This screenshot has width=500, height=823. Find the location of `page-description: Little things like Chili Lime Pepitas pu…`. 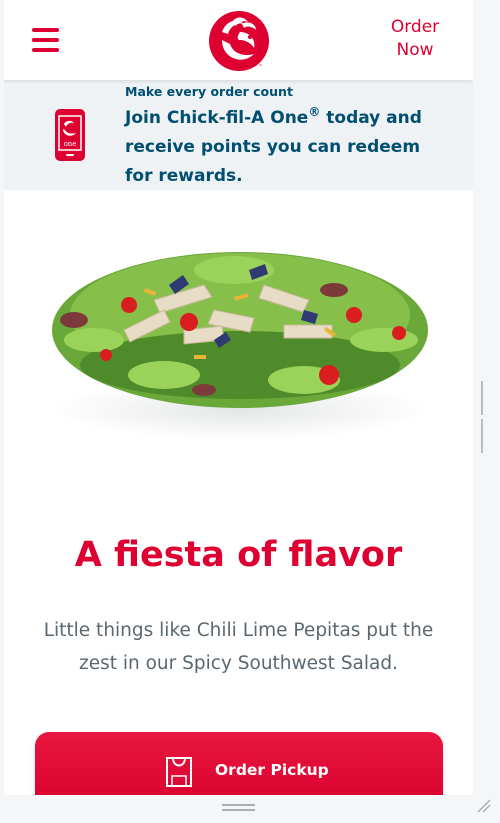

page-description: Little things like Chili Lime Pepitas pu… is located at coordinates (238, 647).